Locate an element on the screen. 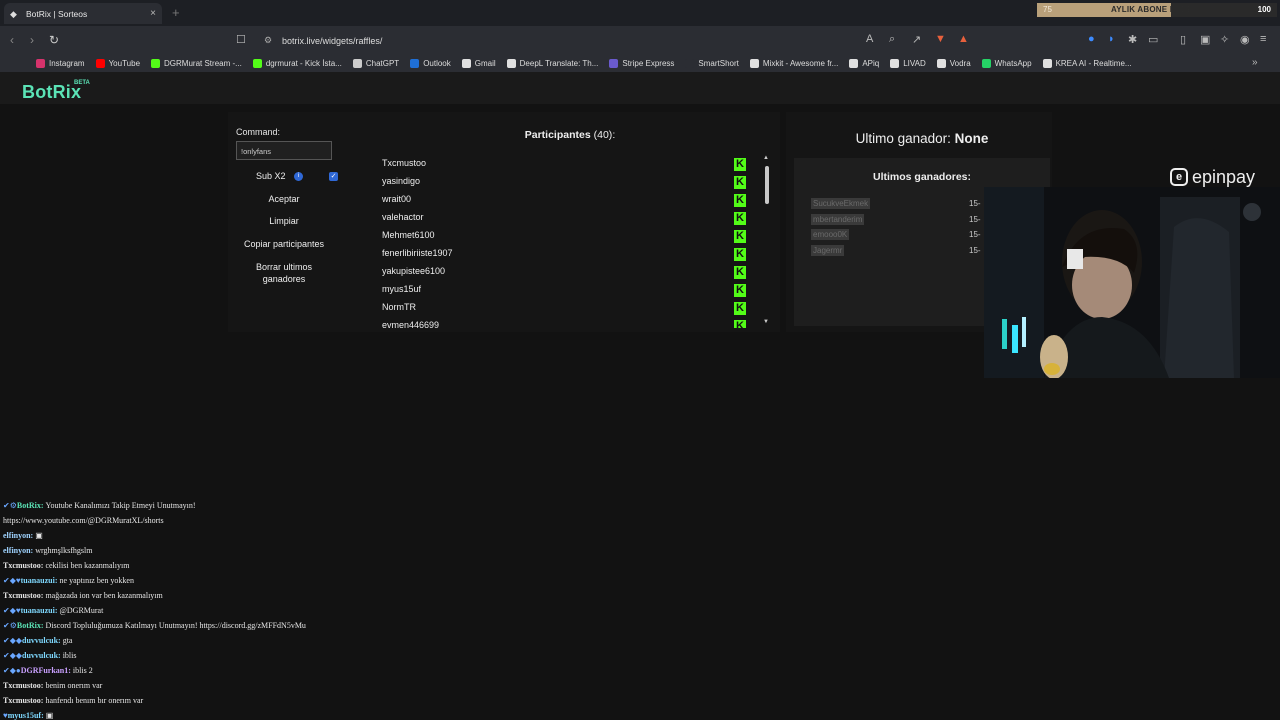 The height and width of the screenshot is (720, 1280). bookmark-item: ChatGPT is located at coordinates (375, 63).